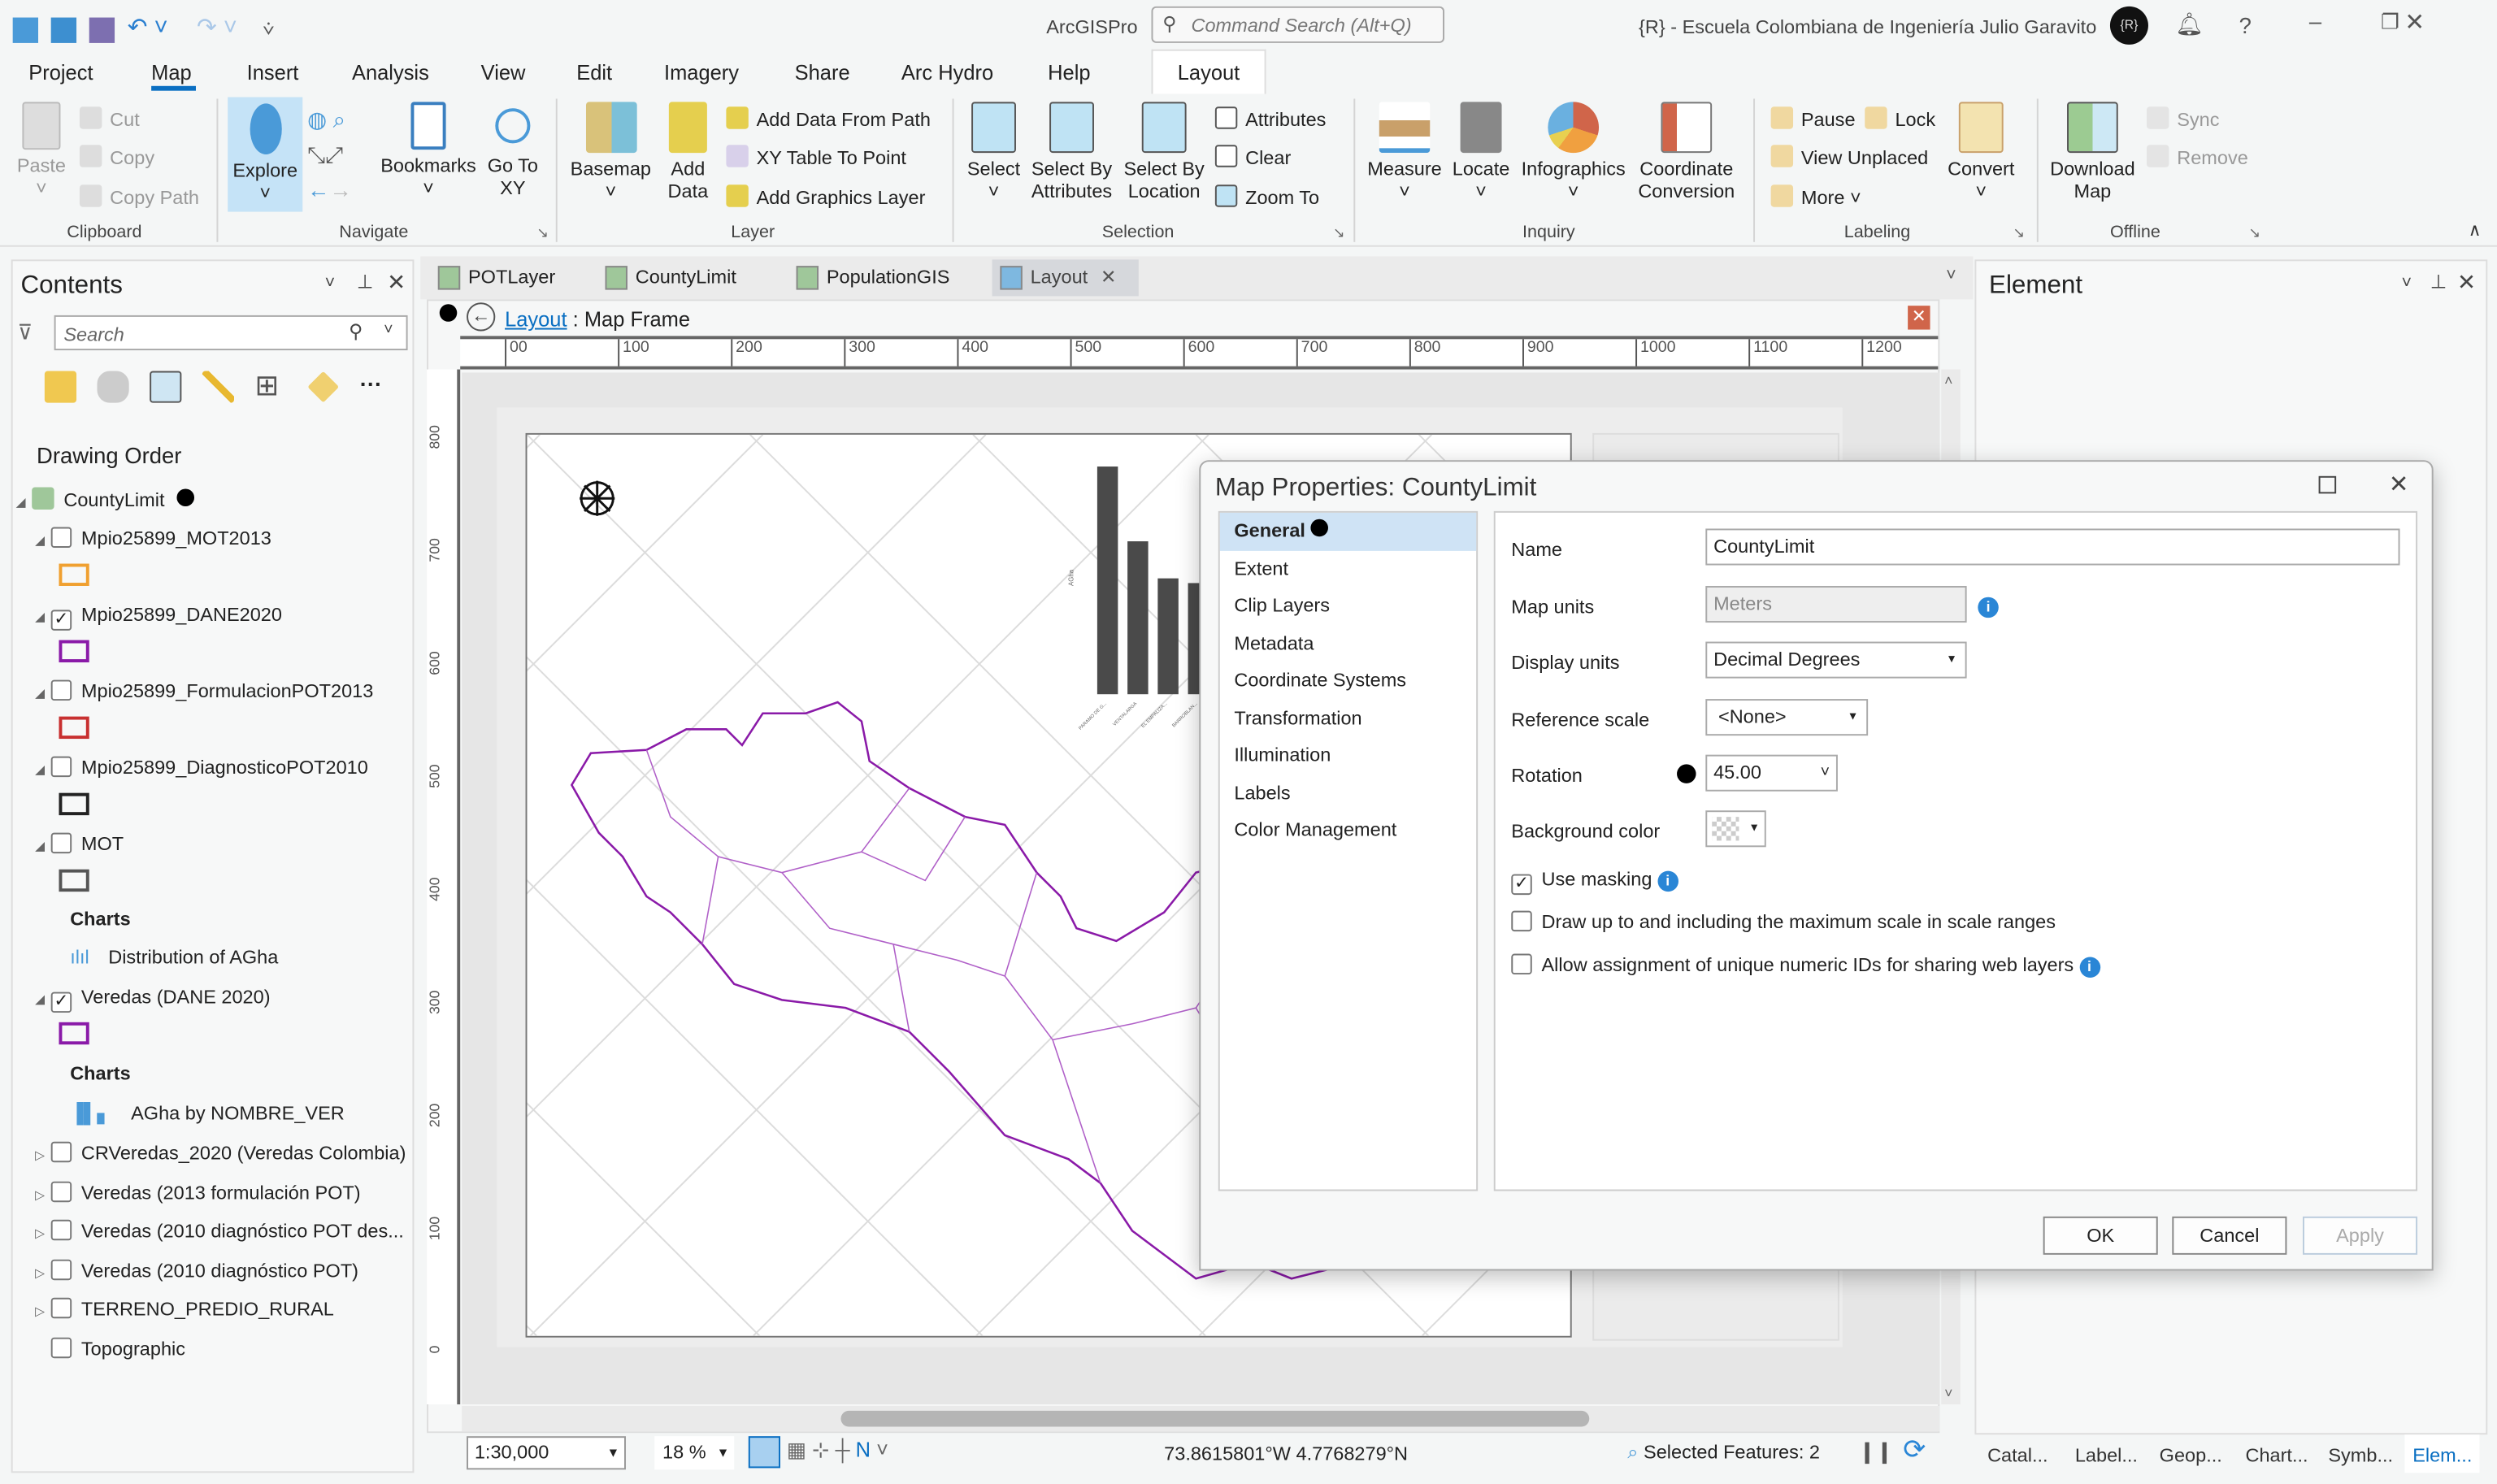 The width and height of the screenshot is (2497, 1484). What do you see at coordinates (1849, 157) in the screenshot?
I see `view-unplaced-button: View Unplaced` at bounding box center [1849, 157].